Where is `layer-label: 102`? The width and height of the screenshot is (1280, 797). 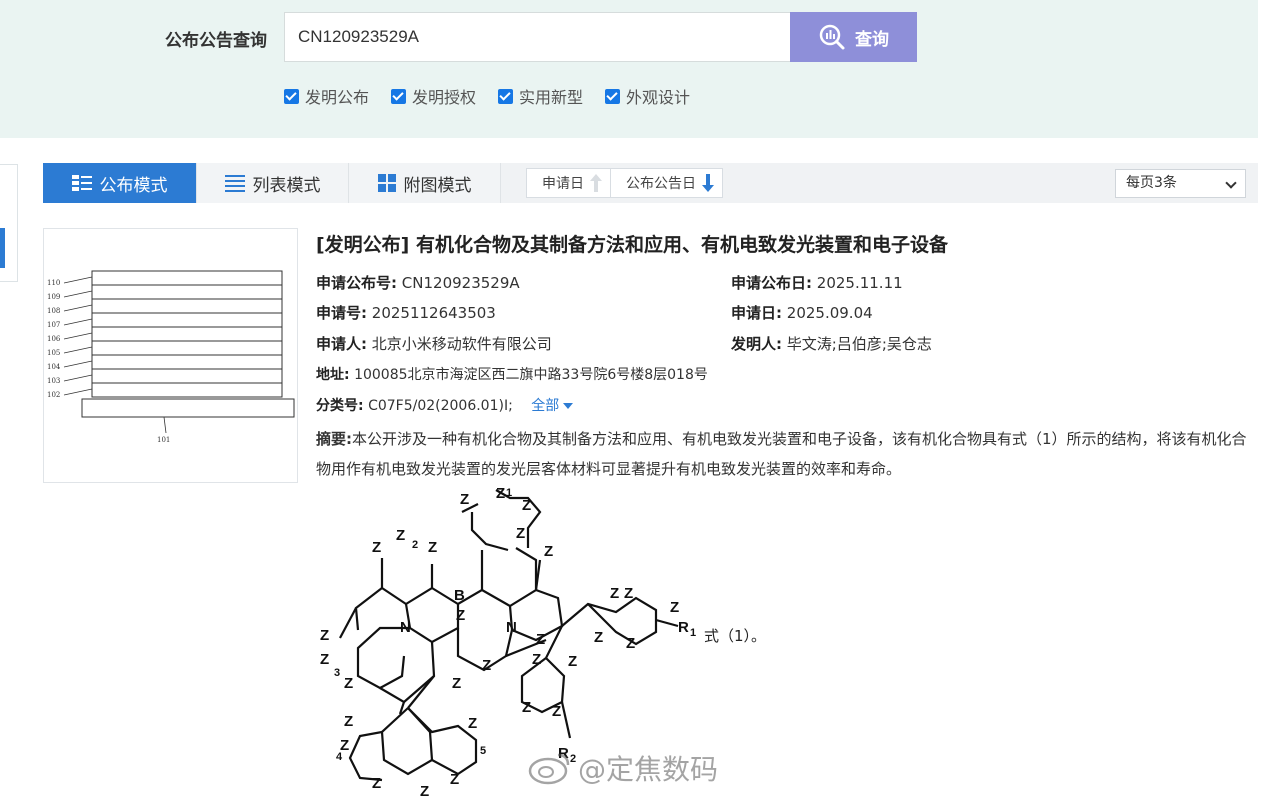 layer-label: 102 is located at coordinates (53, 395).